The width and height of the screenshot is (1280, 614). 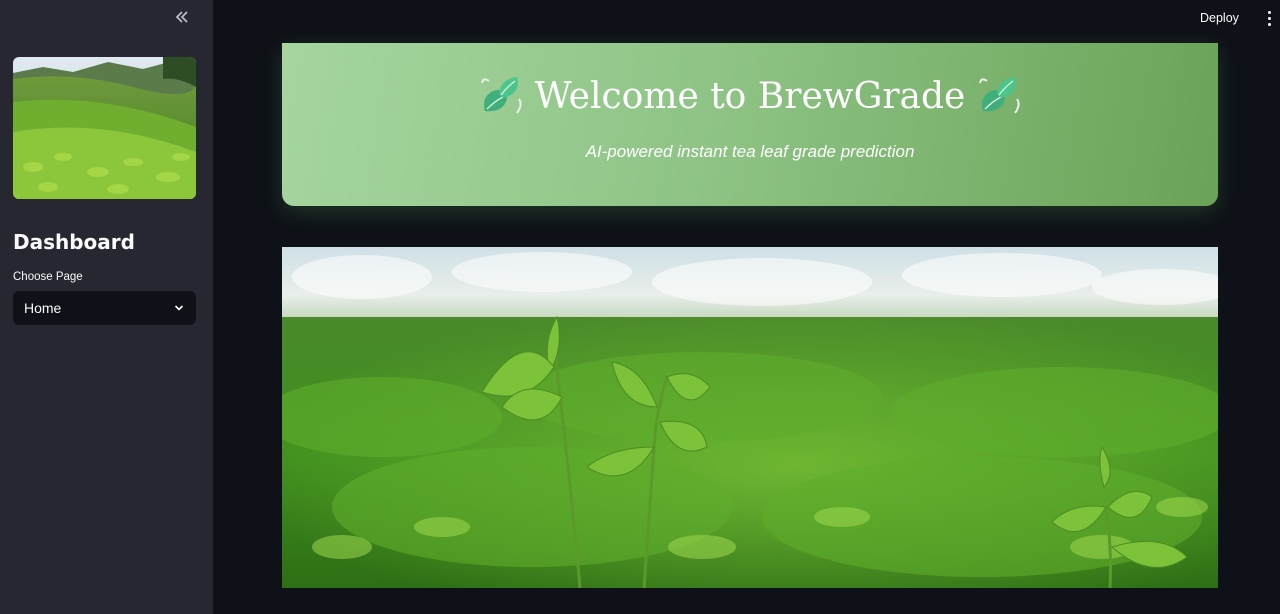 I want to click on chevron-double-left-icon, so click(x=181, y=17).